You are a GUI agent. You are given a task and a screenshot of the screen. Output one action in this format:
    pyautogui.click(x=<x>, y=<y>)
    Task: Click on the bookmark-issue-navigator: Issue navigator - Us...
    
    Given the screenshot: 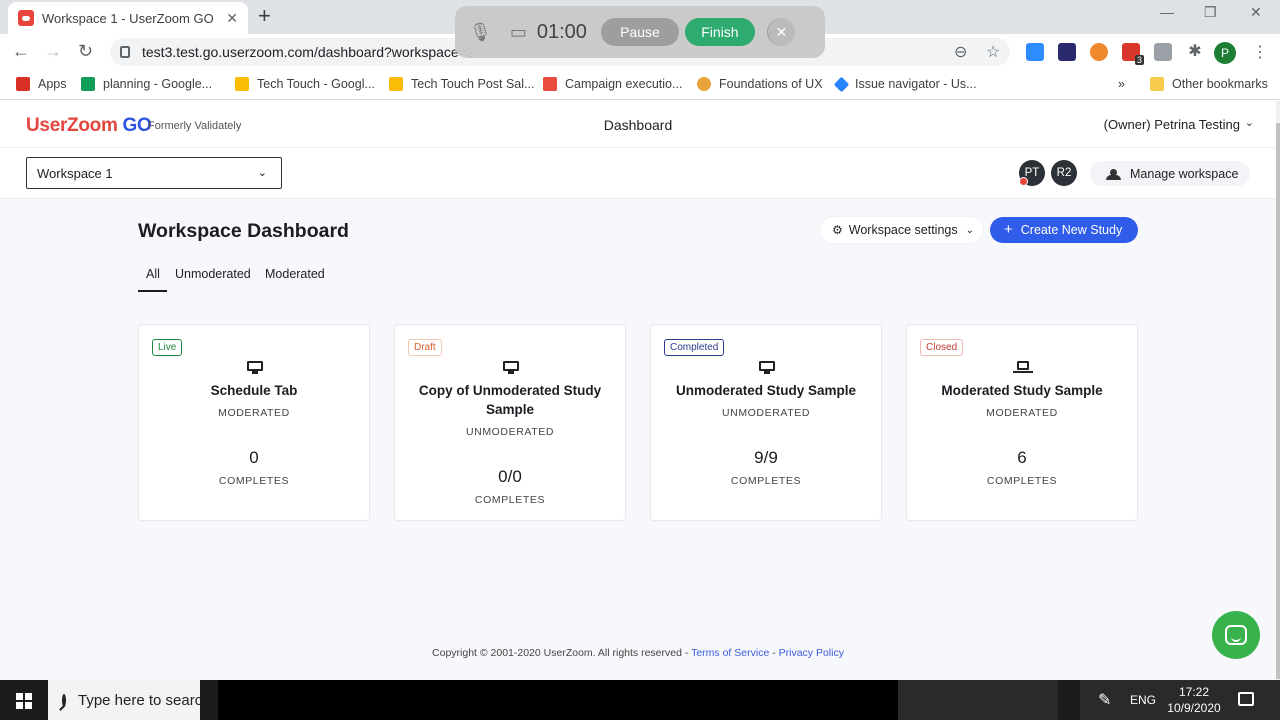 What is the action you would take?
    pyautogui.click(x=905, y=84)
    